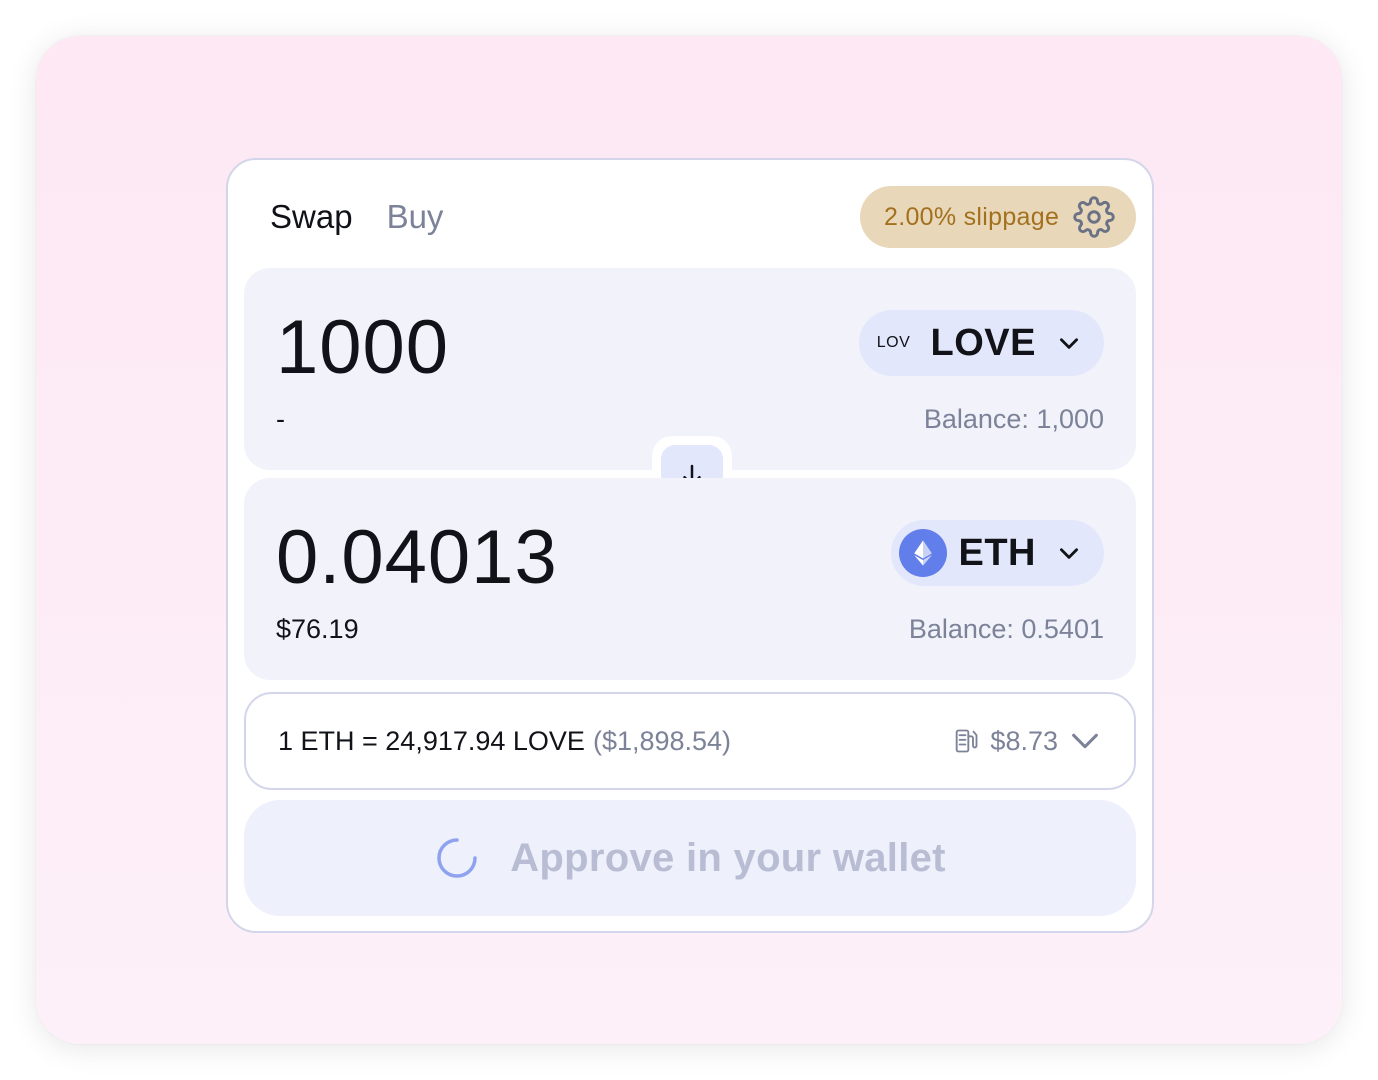 Image resolution: width=1378 pixels, height=1080 pixels. I want to click on gas-fee-value: $8.73, so click(1024, 740).